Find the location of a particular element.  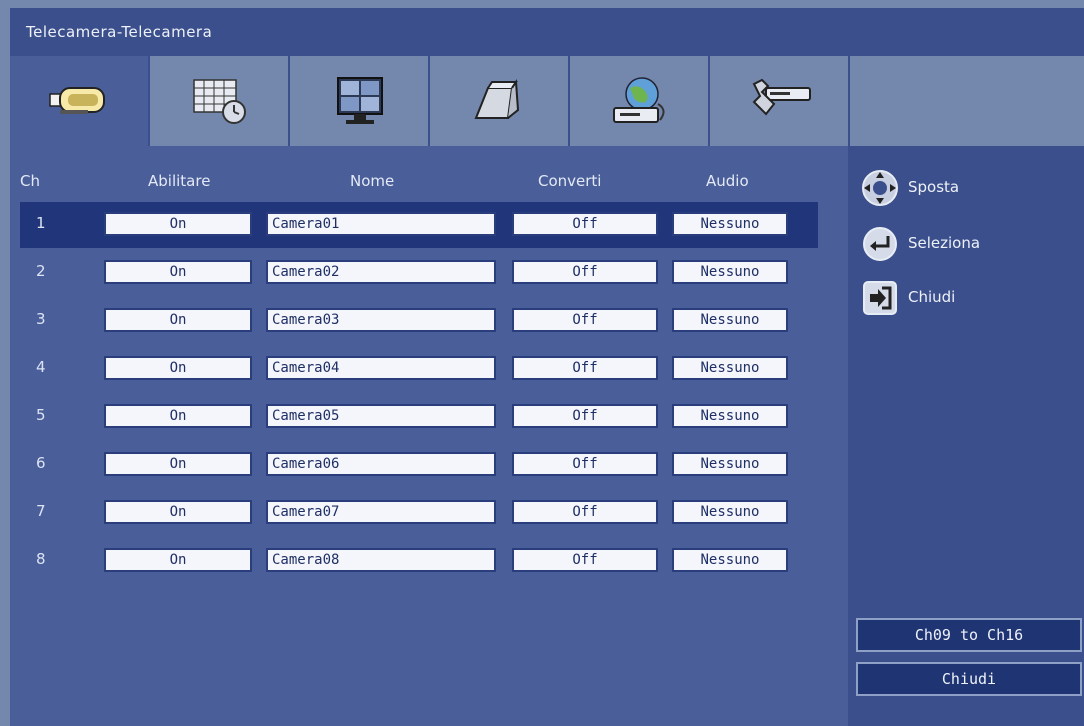

legend-close-label: Chiudi is located at coordinates (932, 297).